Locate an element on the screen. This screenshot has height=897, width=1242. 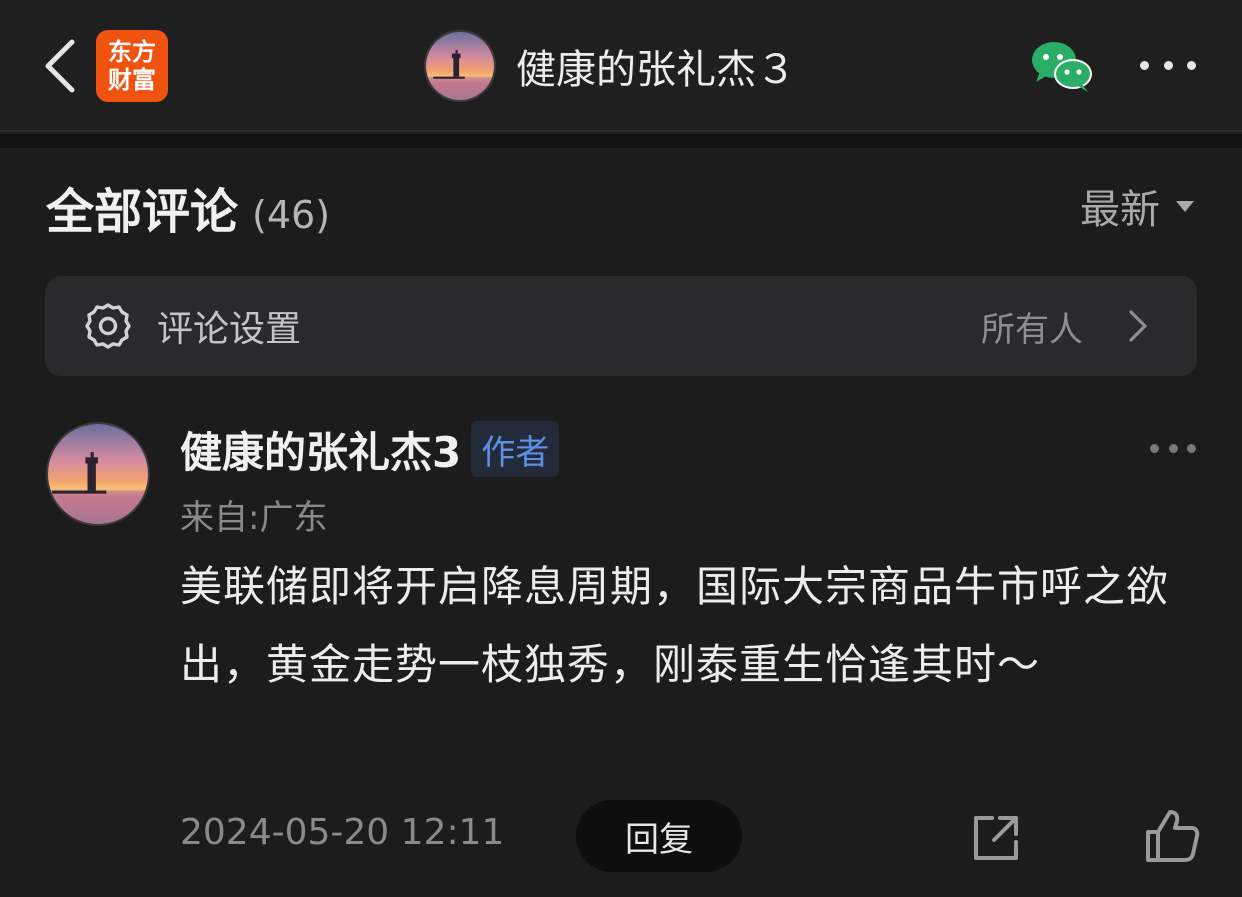
sort-dropdown: 最新 is located at coordinates (1137, 206).